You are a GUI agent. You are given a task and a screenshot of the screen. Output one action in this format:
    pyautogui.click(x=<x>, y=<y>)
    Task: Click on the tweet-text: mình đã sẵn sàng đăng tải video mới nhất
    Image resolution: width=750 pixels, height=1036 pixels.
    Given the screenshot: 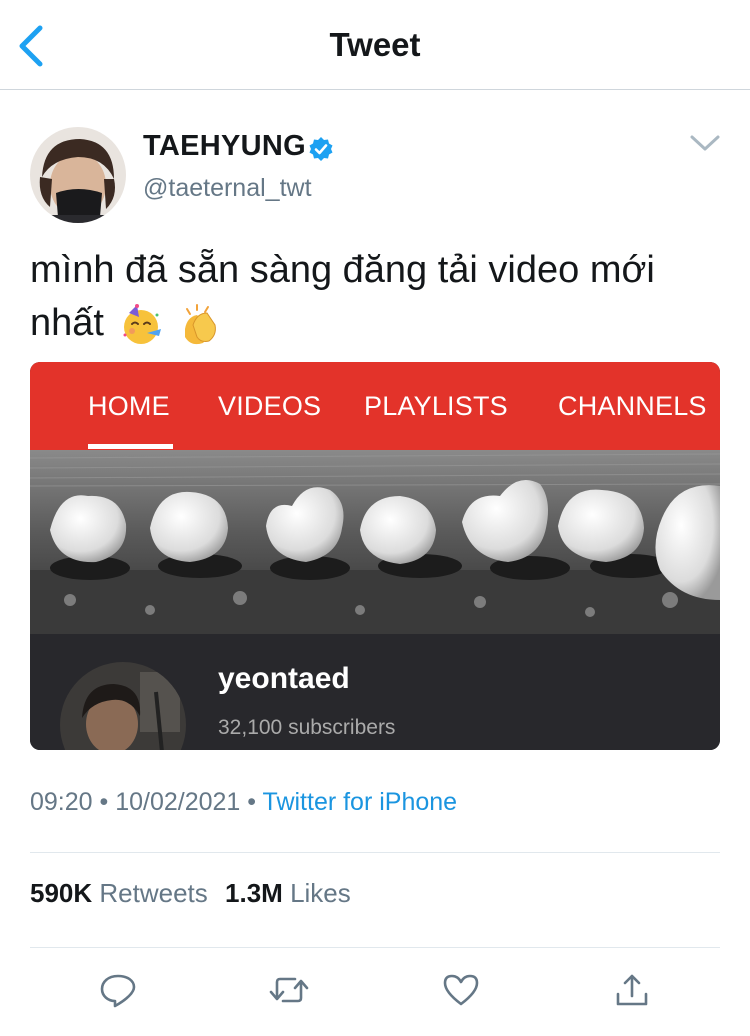 What is the action you would take?
    pyautogui.click(x=380, y=297)
    